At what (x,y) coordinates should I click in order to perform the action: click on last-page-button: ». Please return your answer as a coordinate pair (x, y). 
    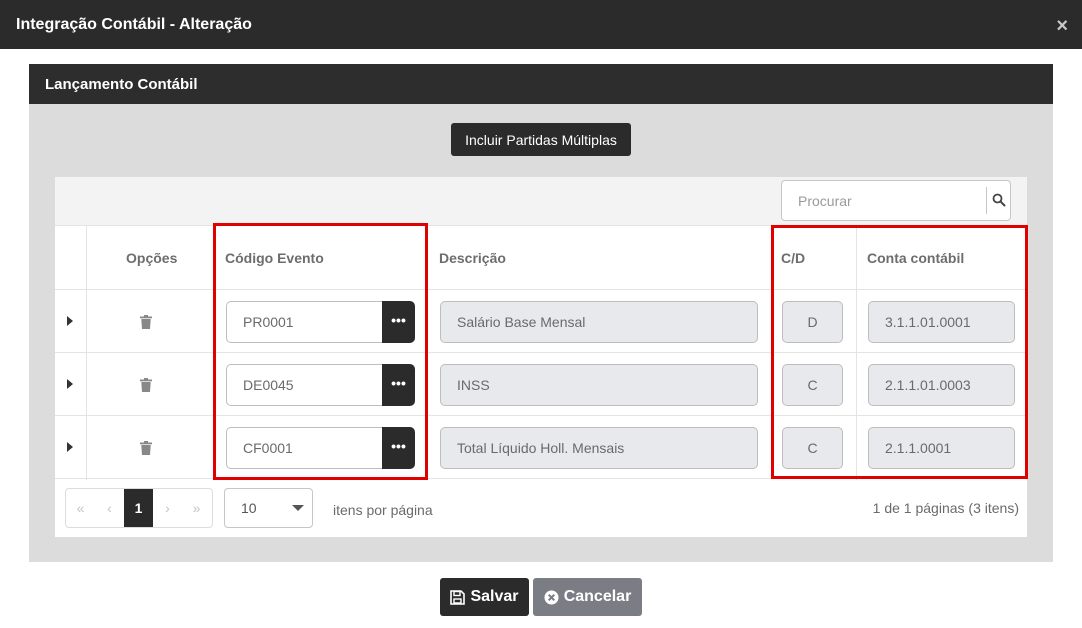
    Looking at the image, I should click on (196, 508).